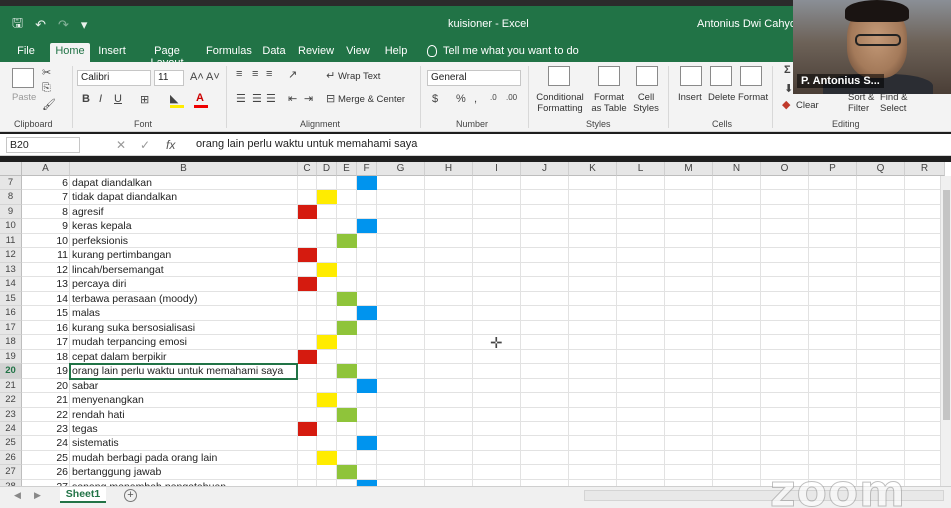 This screenshot has height=508, width=951. What do you see at coordinates (11, 197) in the screenshot?
I see `row-header: 8` at bounding box center [11, 197].